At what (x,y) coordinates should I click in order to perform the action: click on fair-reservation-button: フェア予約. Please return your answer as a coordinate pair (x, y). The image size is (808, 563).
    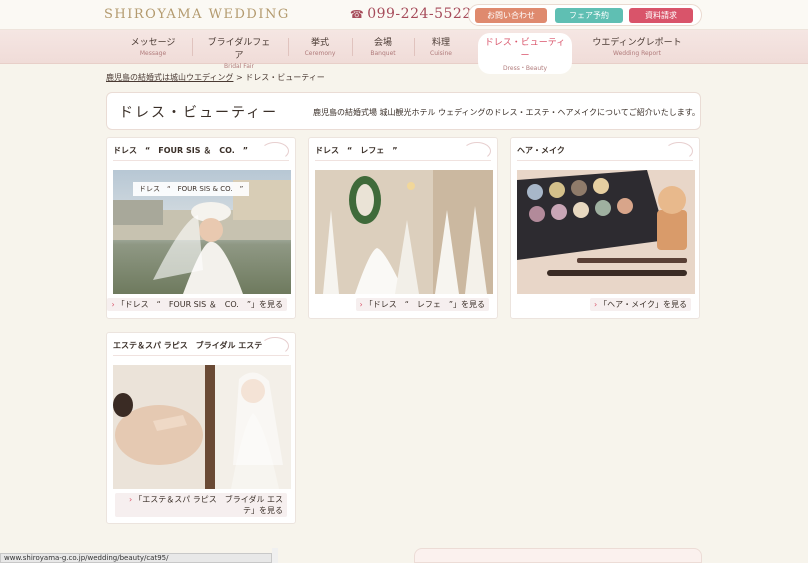
    Looking at the image, I should click on (589, 15).